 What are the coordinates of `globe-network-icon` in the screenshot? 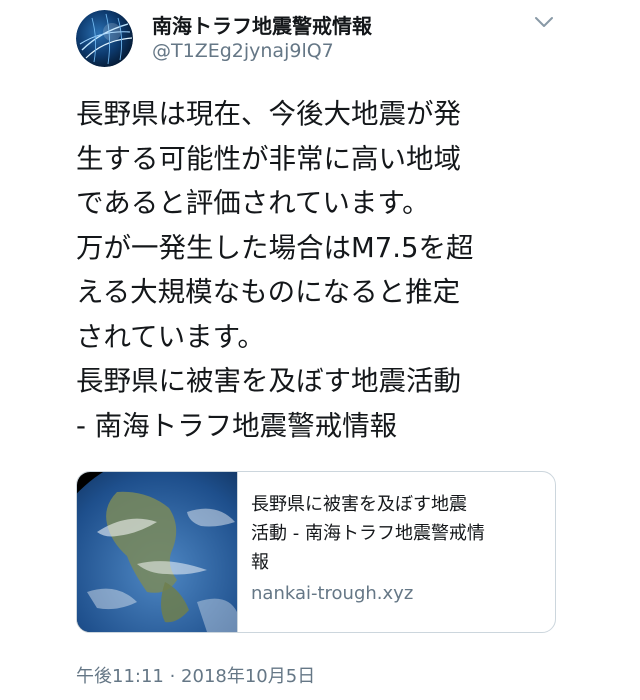 It's located at (104, 38).